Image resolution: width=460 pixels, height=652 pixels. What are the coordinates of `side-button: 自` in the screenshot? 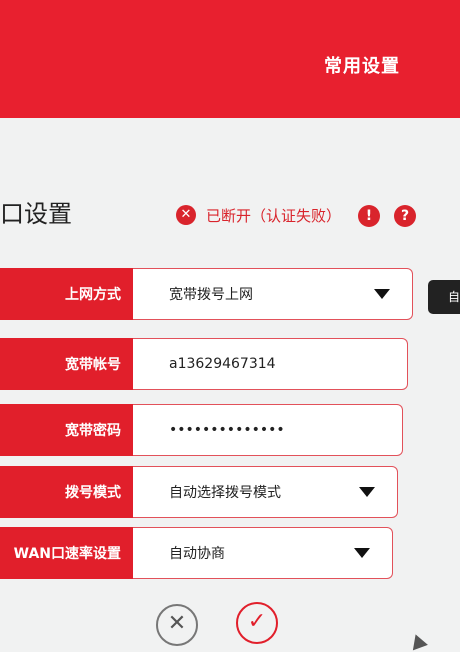 It's located at (444, 297).